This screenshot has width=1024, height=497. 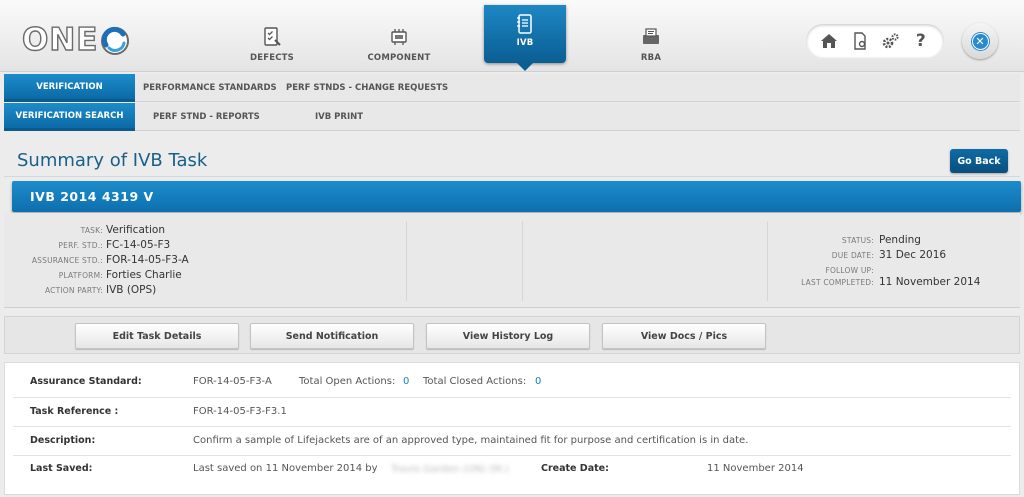 What do you see at coordinates (69, 117) in the screenshot?
I see `tab-verification-search: VERIFICATION SEARCH` at bounding box center [69, 117].